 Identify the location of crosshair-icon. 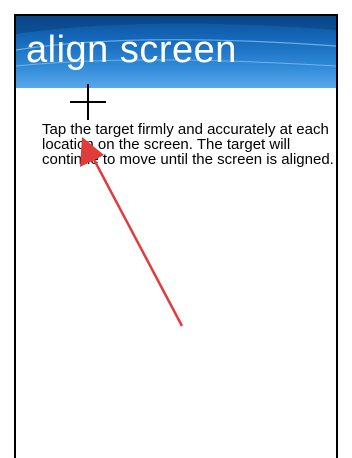
(88, 102).